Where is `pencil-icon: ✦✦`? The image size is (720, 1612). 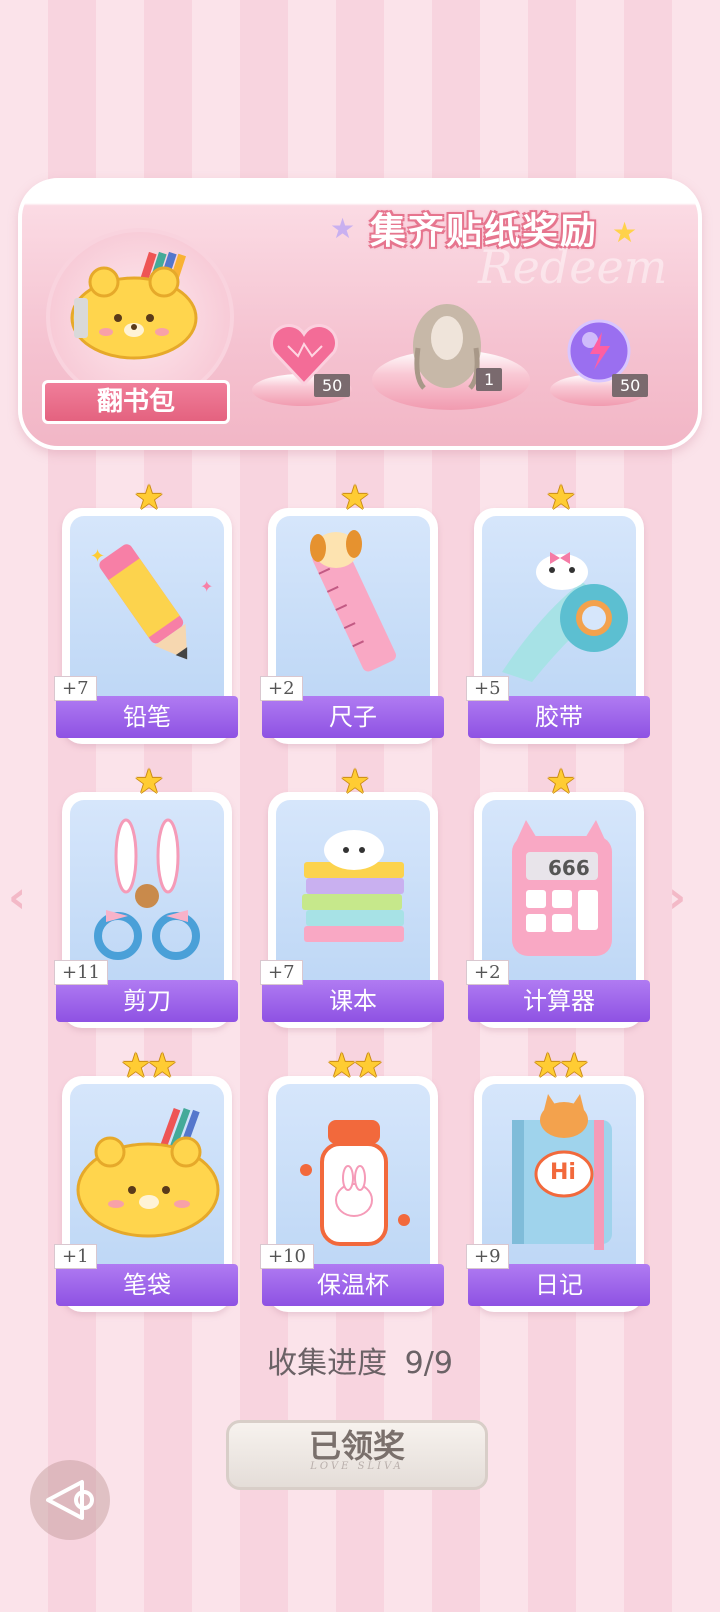 pencil-icon: ✦✦ is located at coordinates (151, 602).